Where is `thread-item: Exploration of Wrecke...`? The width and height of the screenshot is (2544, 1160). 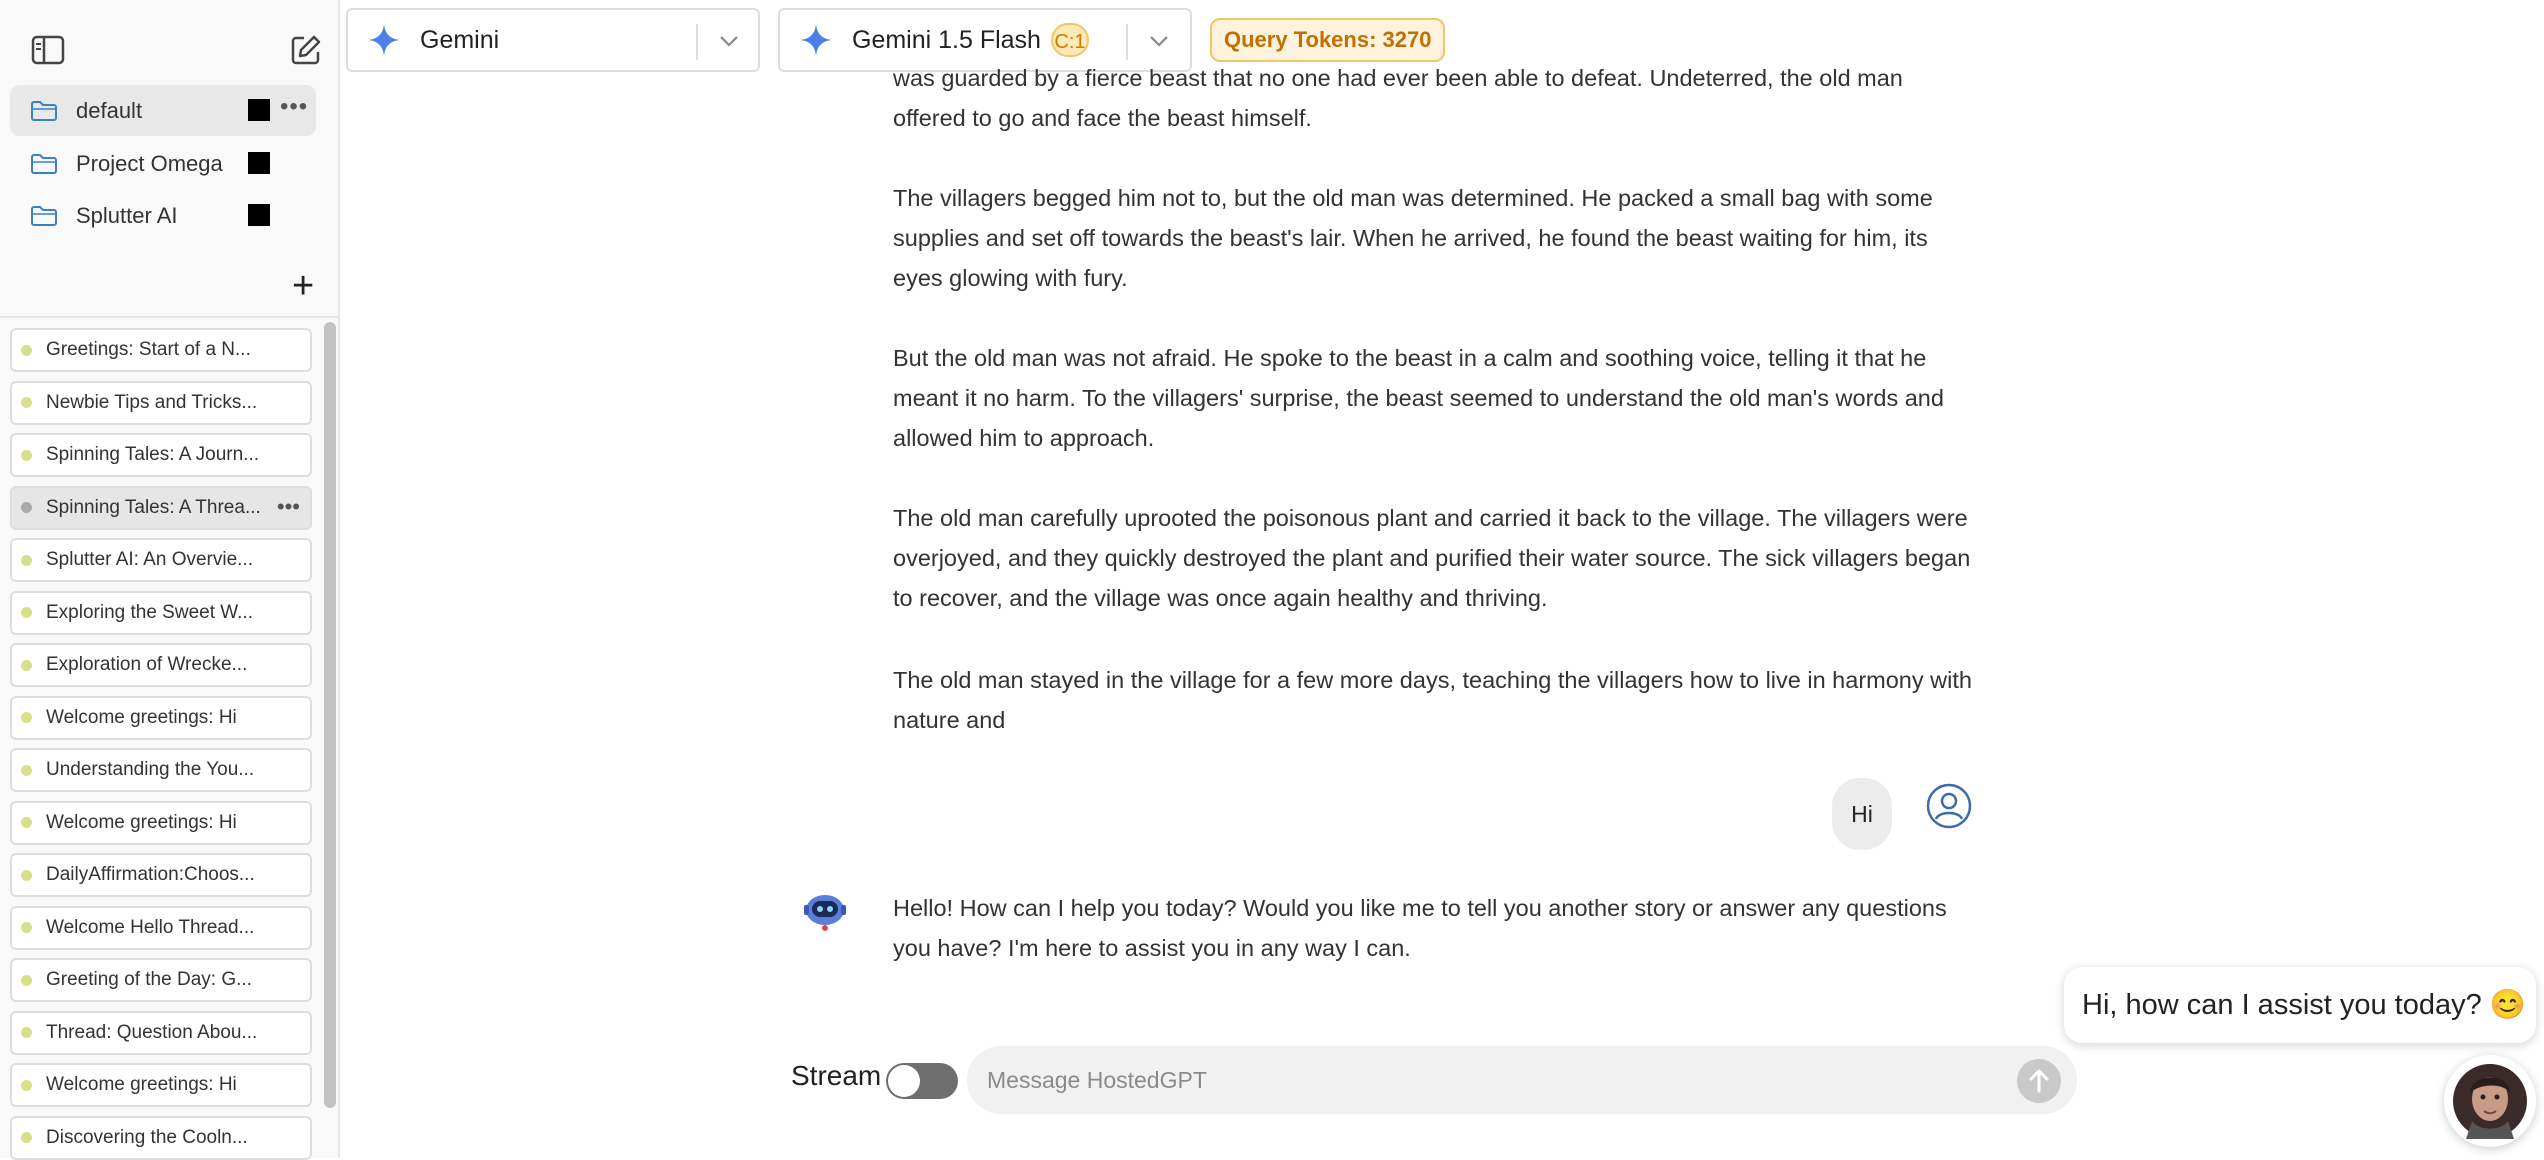
thread-item: Exploration of Wrecke... is located at coordinates (161, 665).